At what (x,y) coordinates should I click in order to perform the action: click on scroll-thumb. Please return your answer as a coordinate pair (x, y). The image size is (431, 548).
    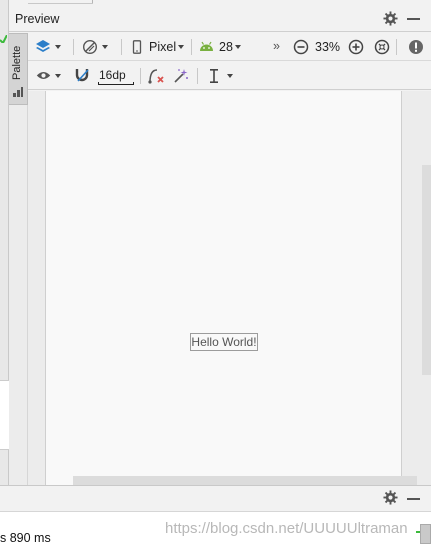
    Looking at the image, I should click on (425, 534).